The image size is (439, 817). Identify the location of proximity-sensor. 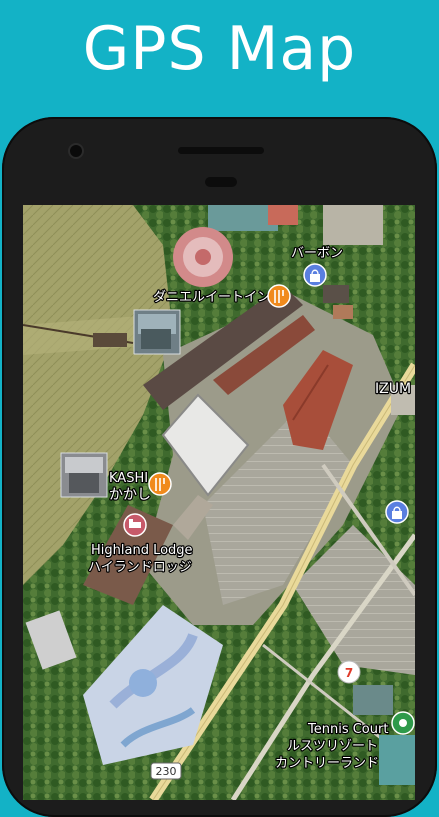
(221, 182).